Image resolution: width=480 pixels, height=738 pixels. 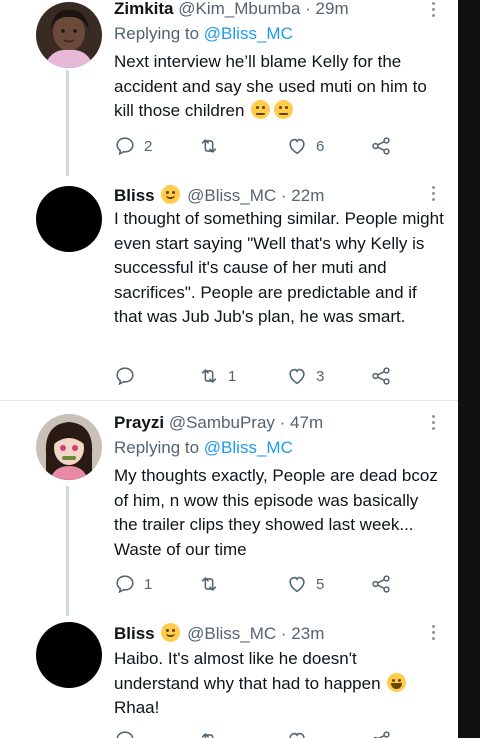 I want to click on avatar-photo-icon, so click(x=69, y=35).